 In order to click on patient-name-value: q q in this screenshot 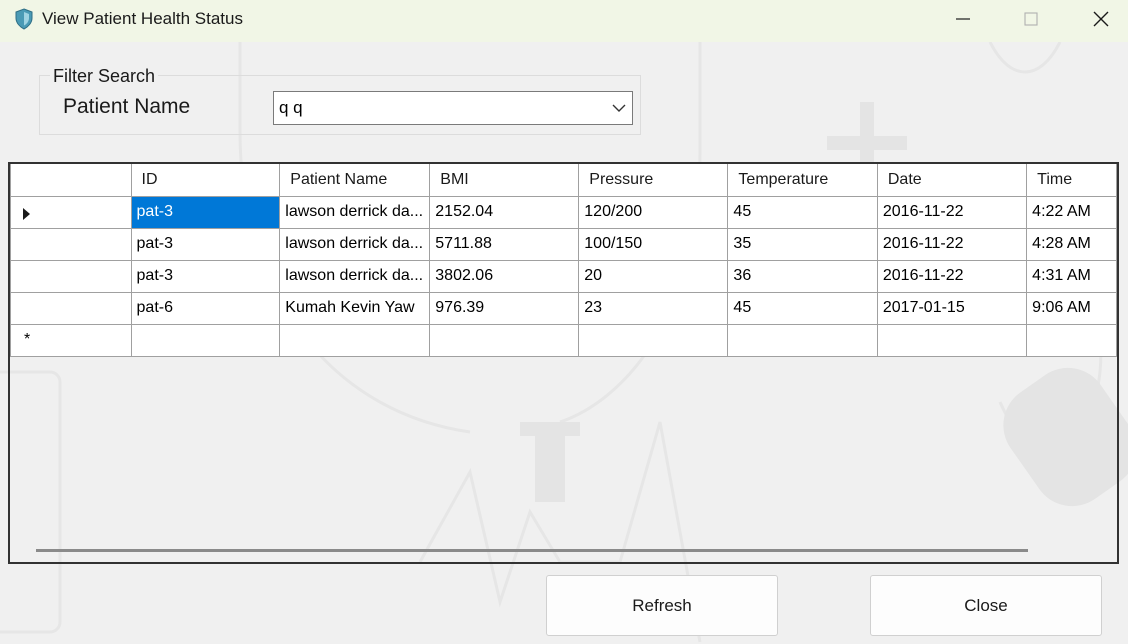, I will do `click(291, 107)`.